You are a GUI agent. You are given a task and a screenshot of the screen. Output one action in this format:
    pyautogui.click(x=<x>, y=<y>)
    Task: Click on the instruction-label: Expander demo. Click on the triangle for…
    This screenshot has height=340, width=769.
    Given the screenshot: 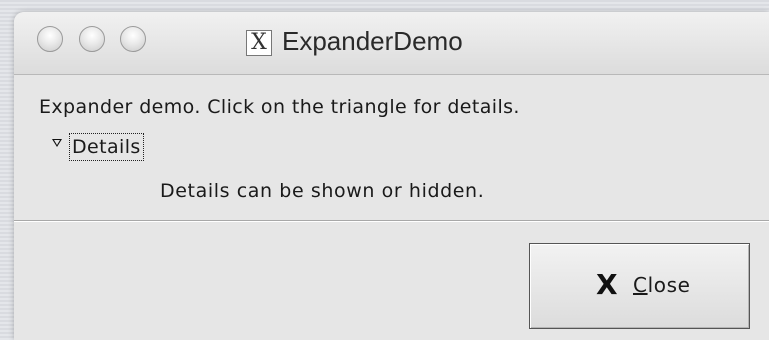 What is the action you would take?
    pyautogui.click(x=279, y=107)
    